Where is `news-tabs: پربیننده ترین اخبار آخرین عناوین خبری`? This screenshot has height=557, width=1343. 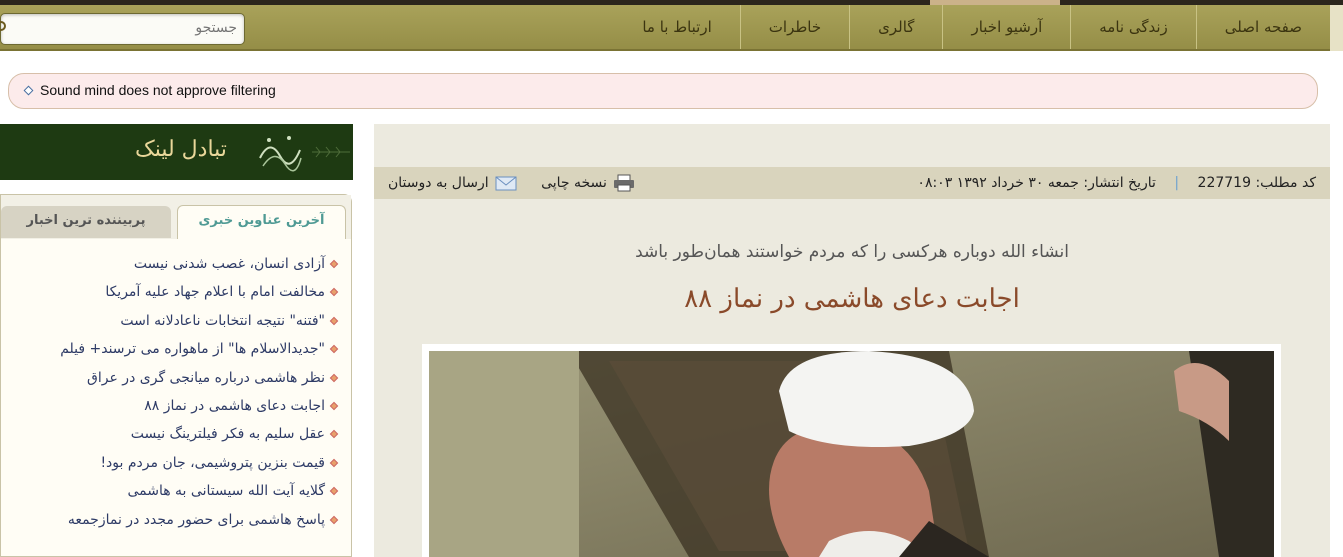 news-tabs: پربیننده ترین اخبار آخرین عناوین خبری is located at coordinates (176, 217).